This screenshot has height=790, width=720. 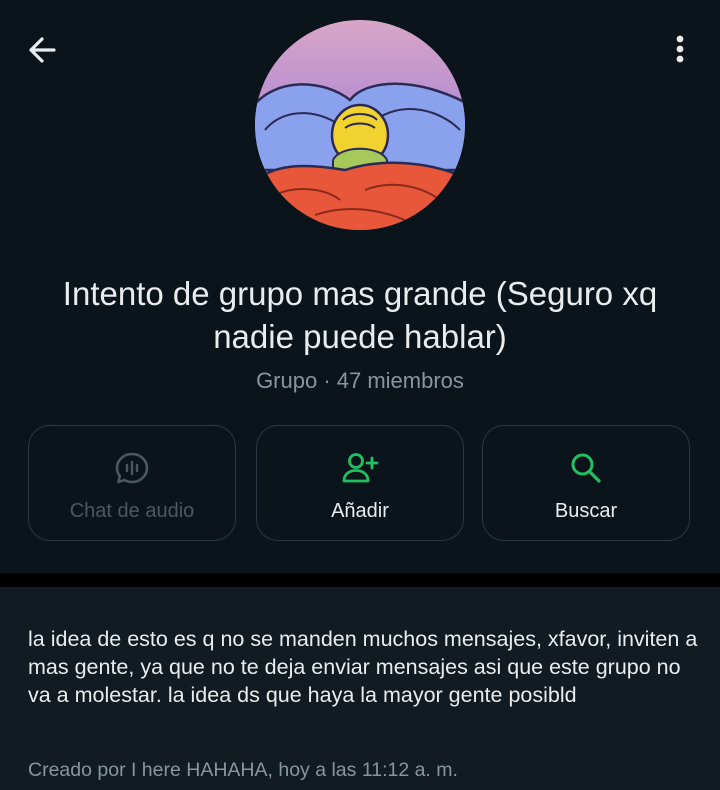 What do you see at coordinates (360, 580) in the screenshot?
I see `section-divider` at bounding box center [360, 580].